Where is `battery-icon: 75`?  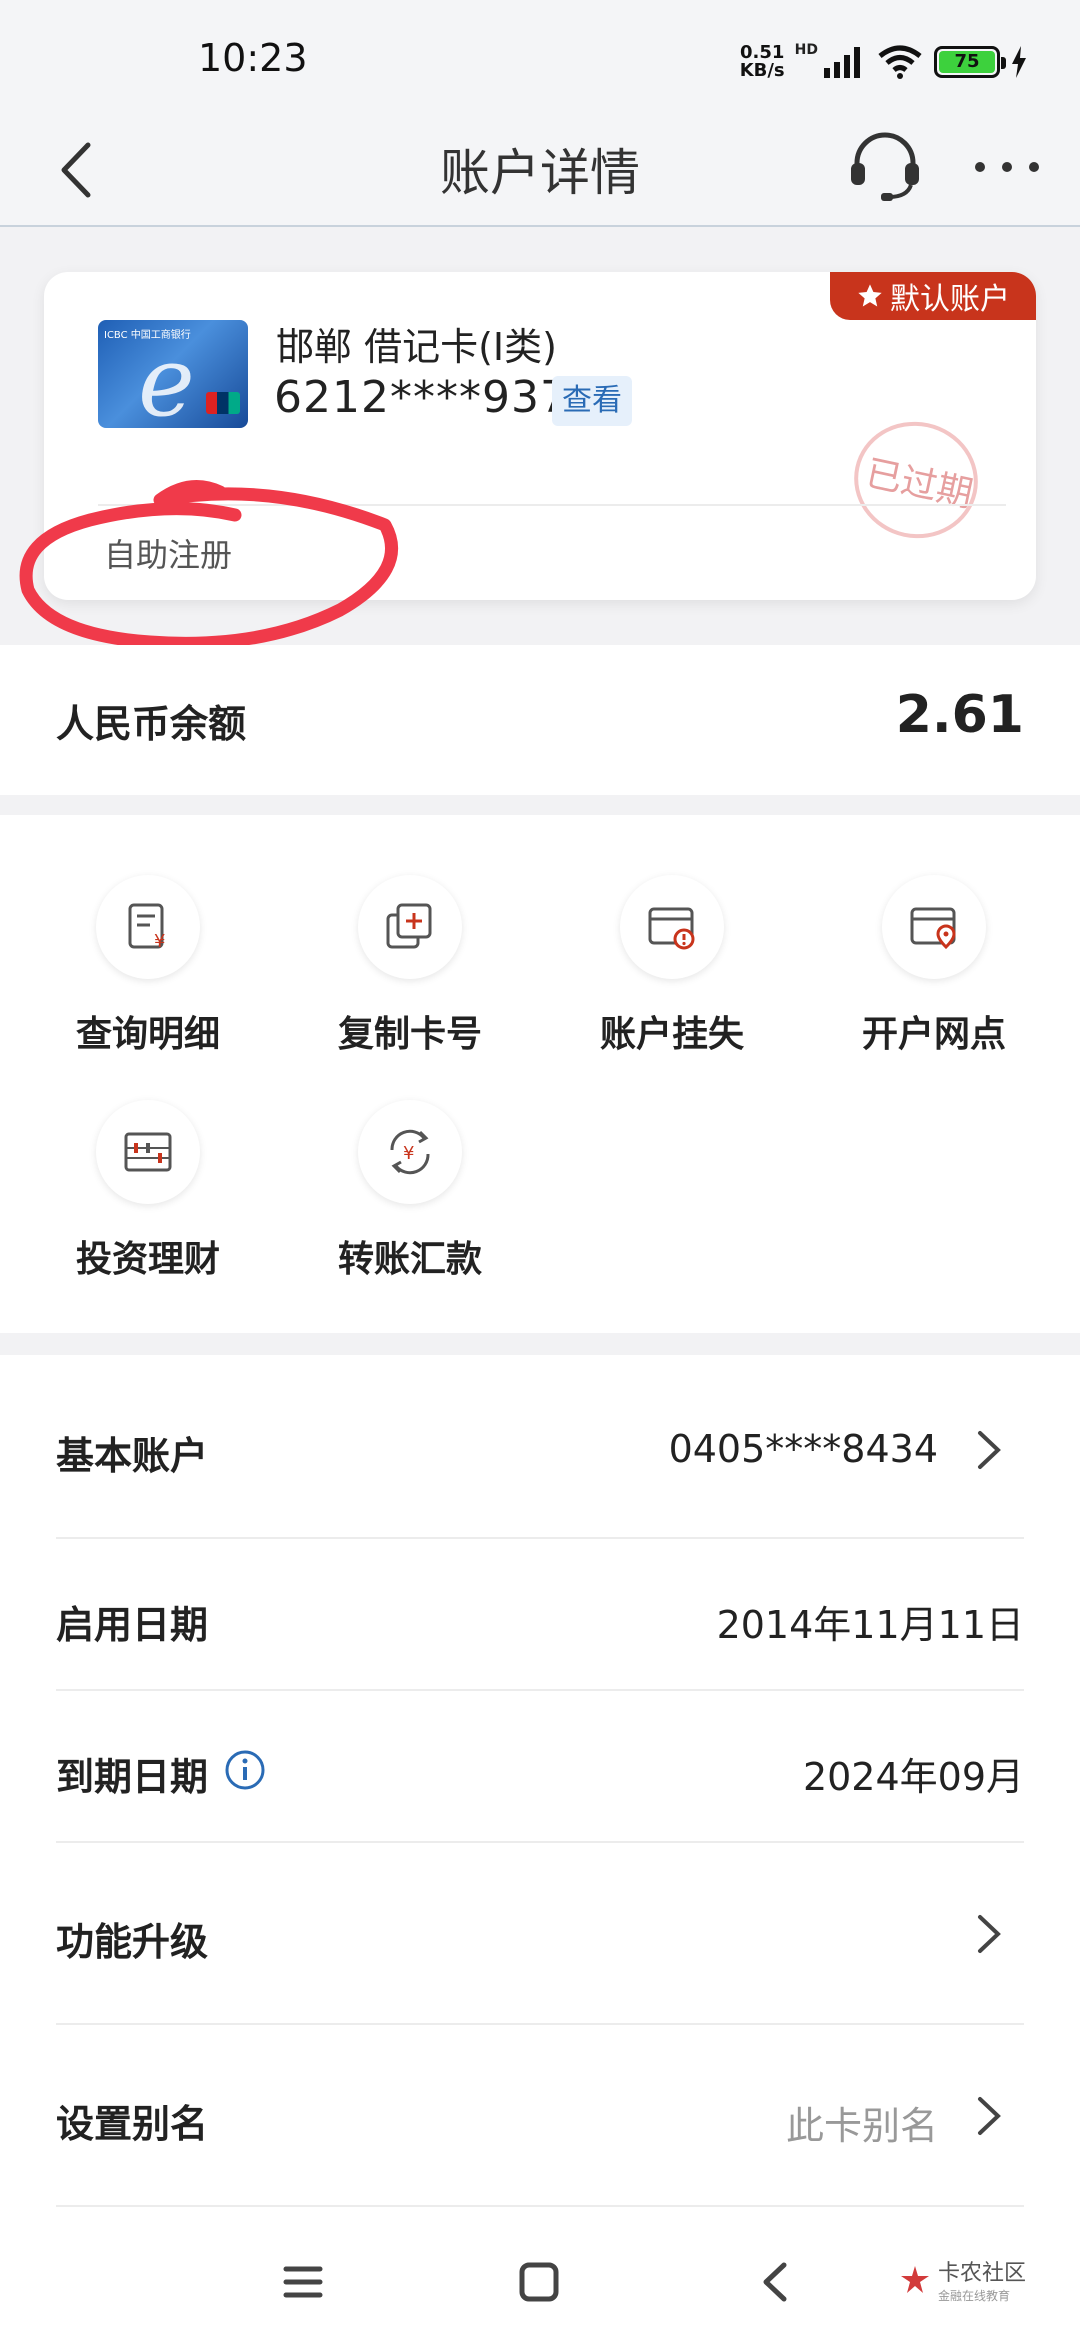
battery-icon: 75 is located at coordinates (970, 62).